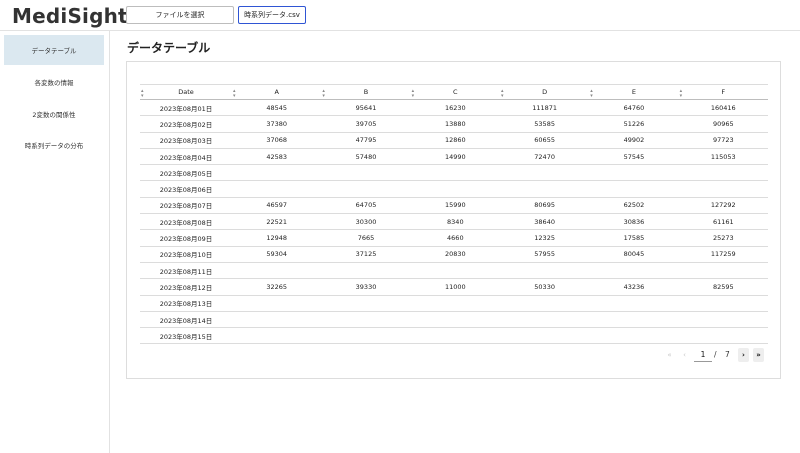 This screenshot has width=800, height=453. I want to click on sidebar-item-timeseries-distribution: 時系列データの分布, so click(54, 145).